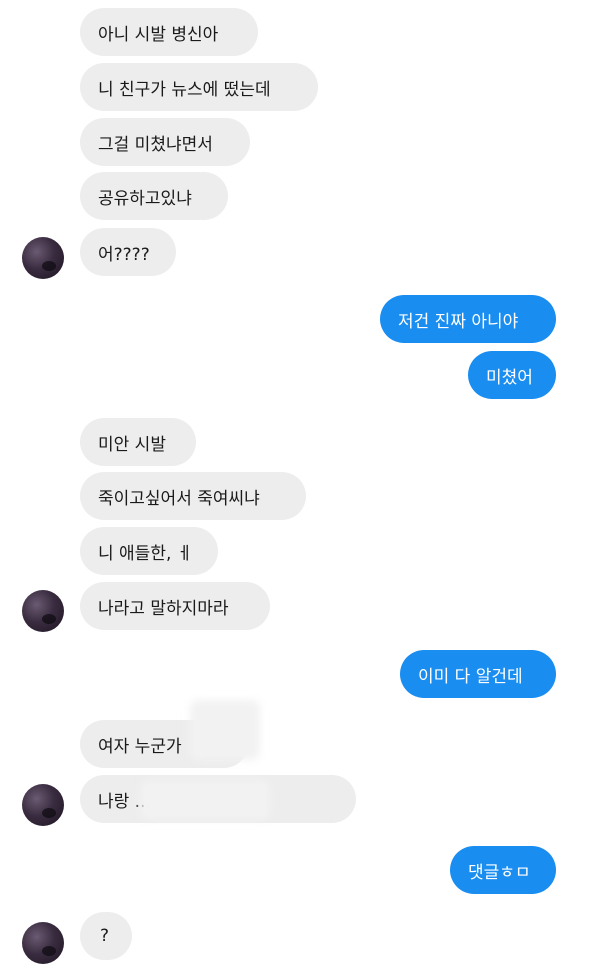 The width and height of the screenshot is (594, 964). What do you see at coordinates (138, 442) in the screenshot?
I see `incoming-message: 미안 시발` at bounding box center [138, 442].